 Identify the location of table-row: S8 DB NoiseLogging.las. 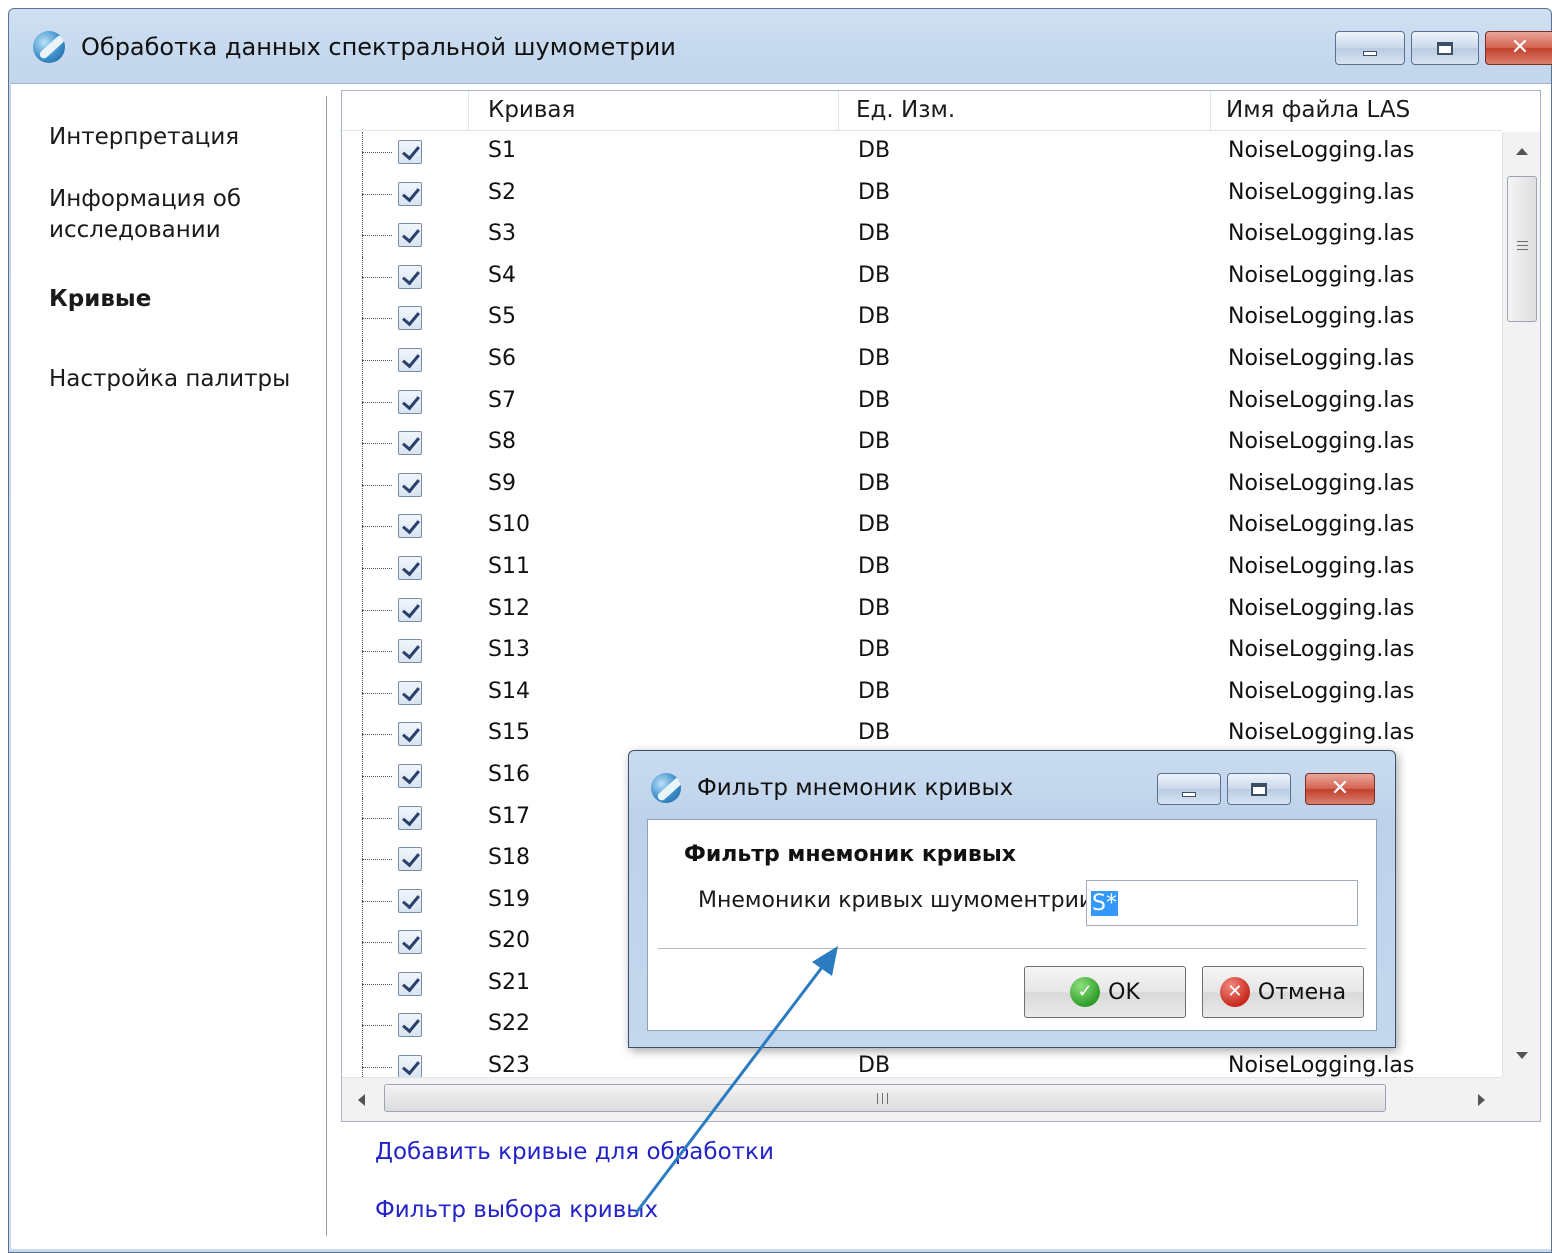
(922, 444).